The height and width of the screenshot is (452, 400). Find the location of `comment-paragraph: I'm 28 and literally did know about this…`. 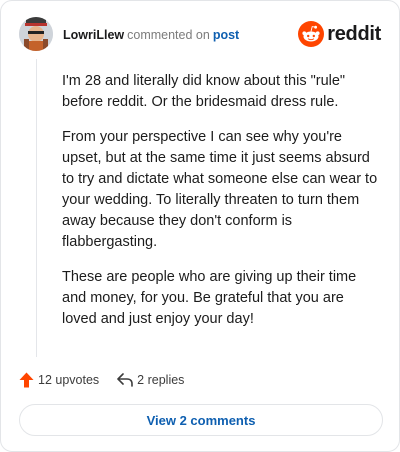

comment-paragraph: I'm 28 and literally did know about this… is located at coordinates (204, 91).